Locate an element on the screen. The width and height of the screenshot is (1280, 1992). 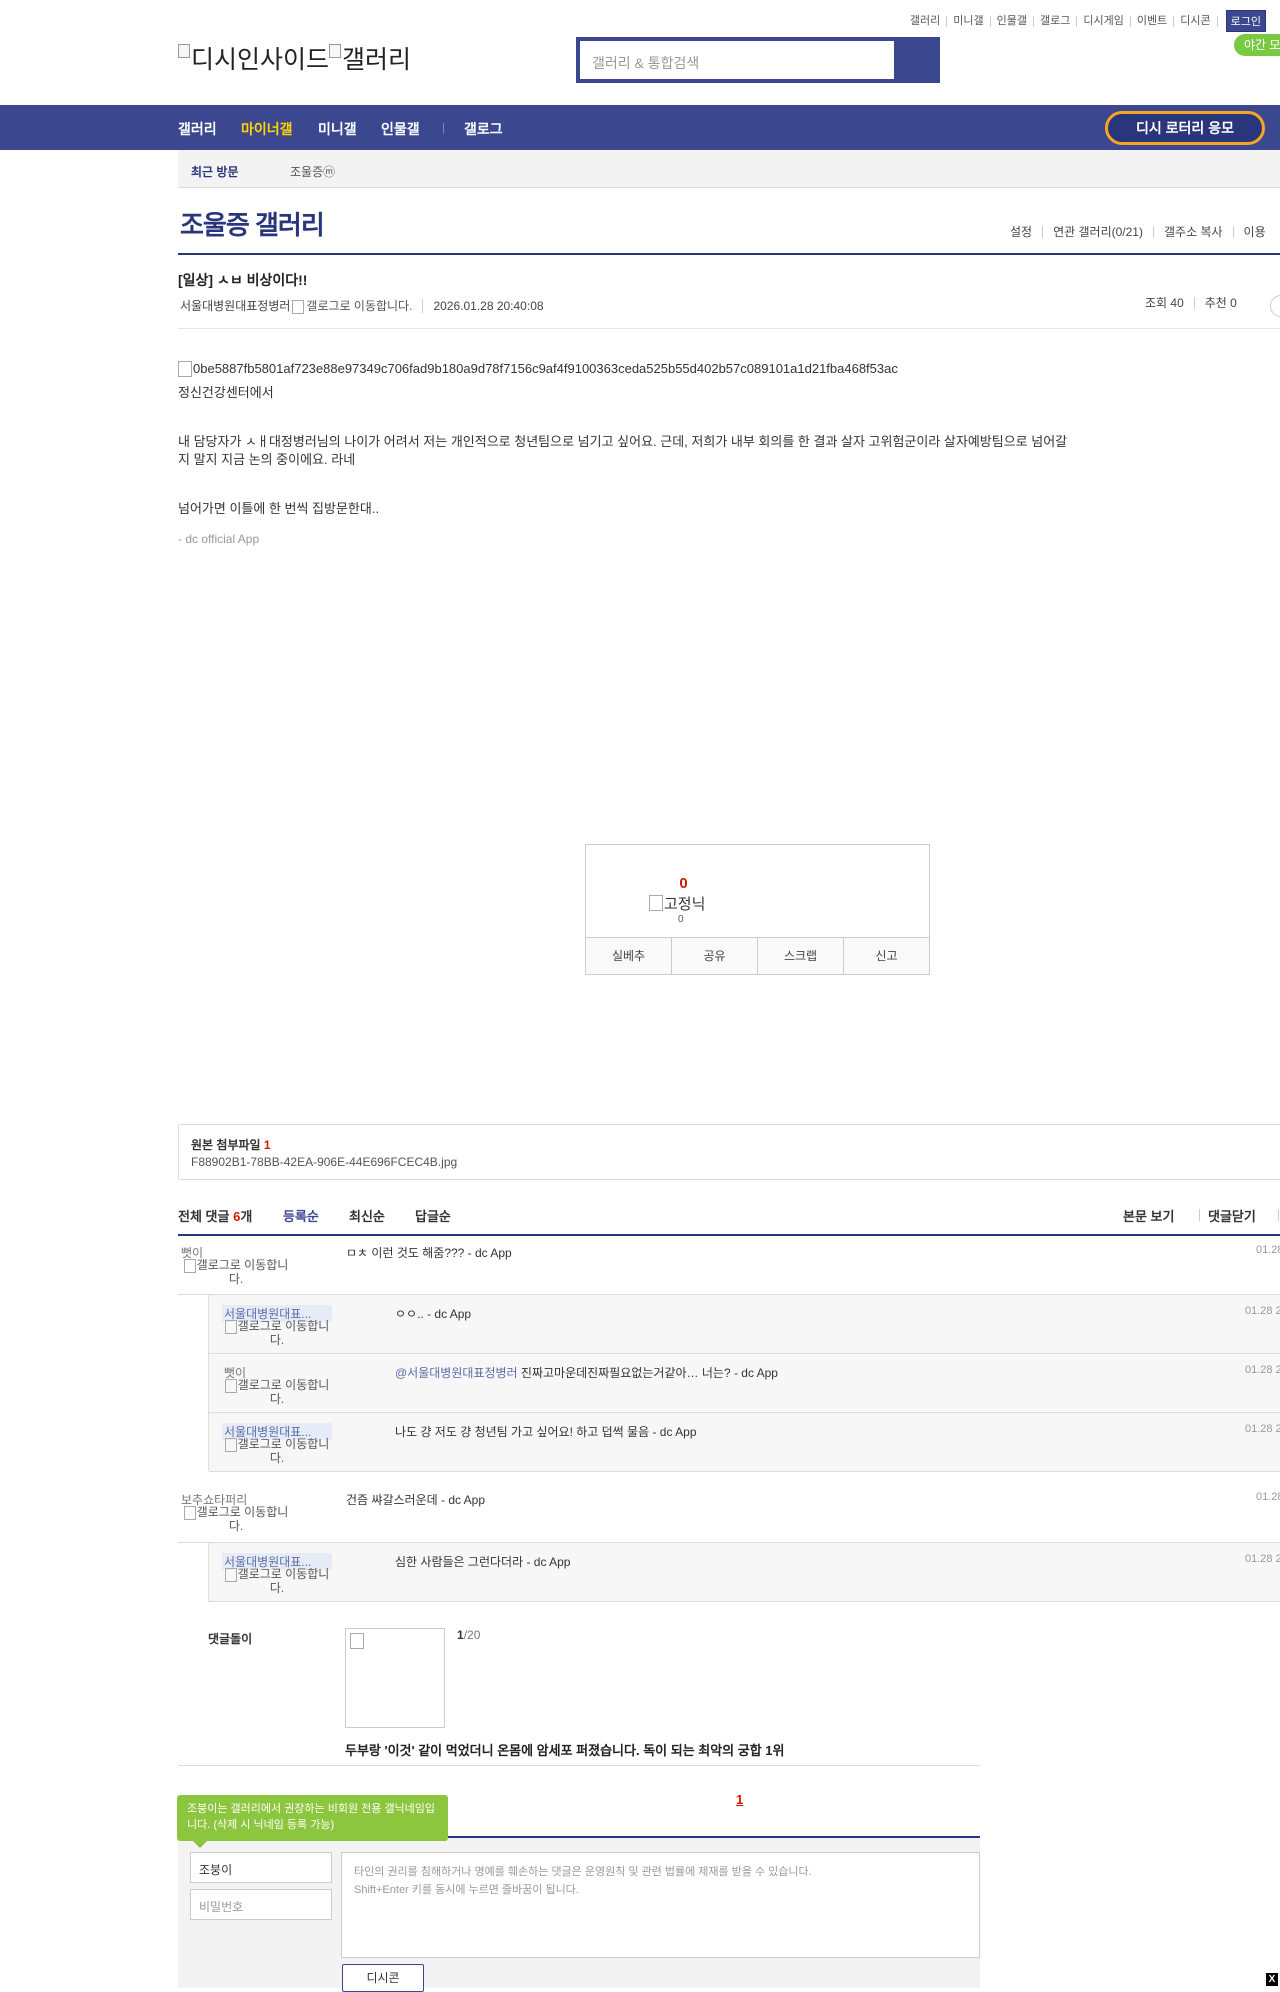
sort-replies: 답글순 is located at coordinates (433, 1215).